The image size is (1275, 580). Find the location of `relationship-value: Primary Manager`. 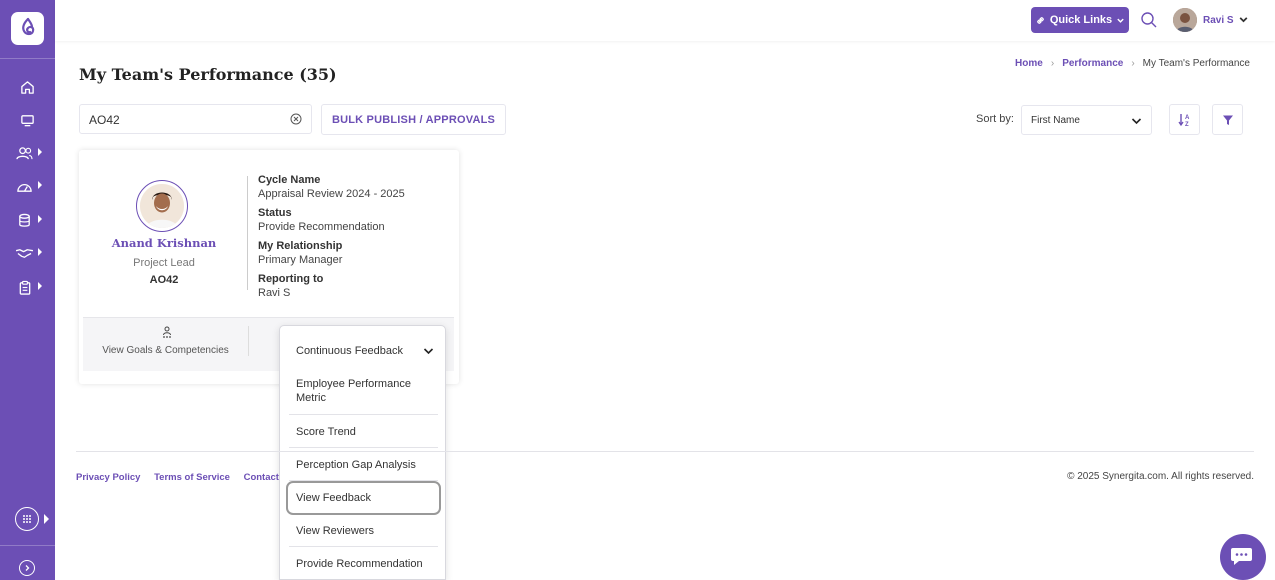

relationship-value: Primary Manager is located at coordinates (300, 260).